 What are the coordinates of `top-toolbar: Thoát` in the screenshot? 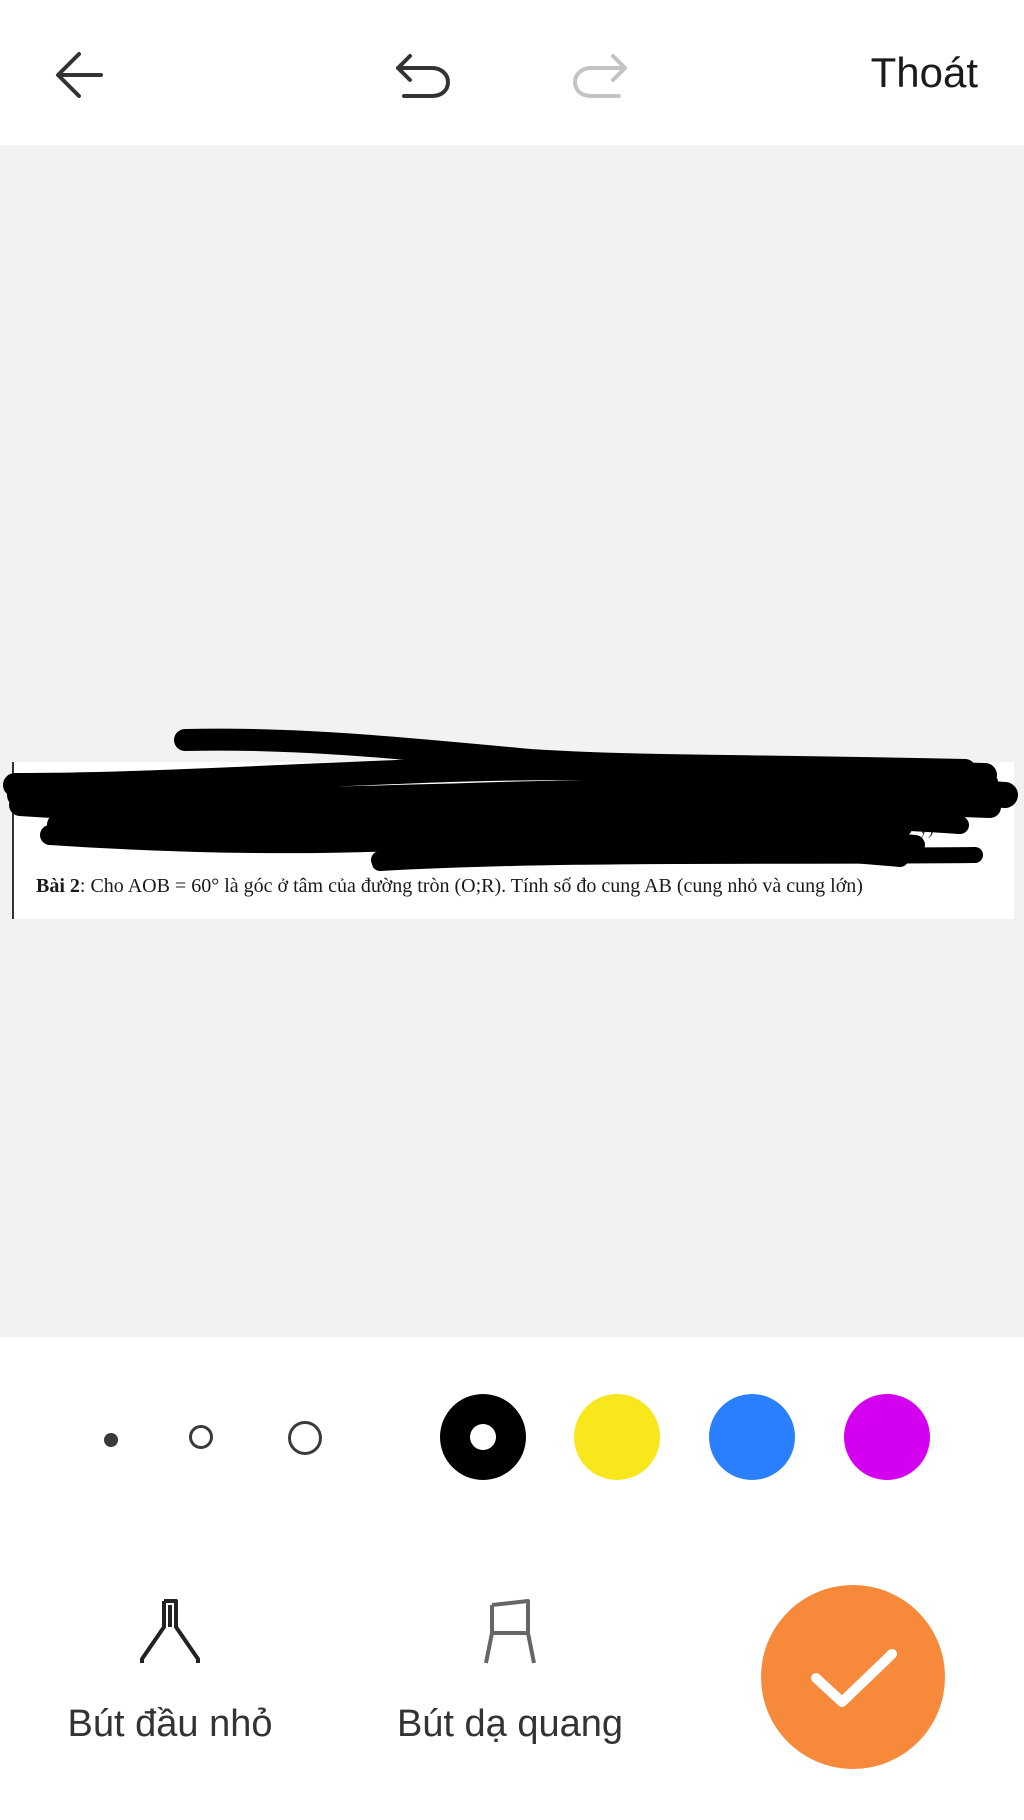 It's located at (512, 72).